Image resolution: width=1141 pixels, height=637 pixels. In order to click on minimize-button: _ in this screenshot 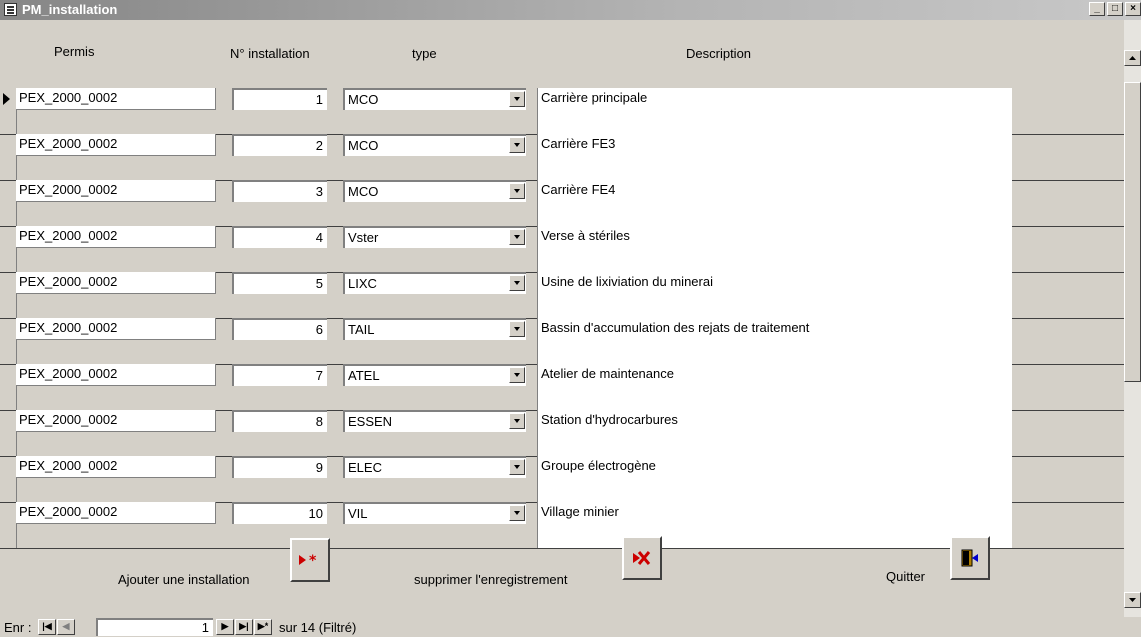, I will do `click(1097, 9)`.